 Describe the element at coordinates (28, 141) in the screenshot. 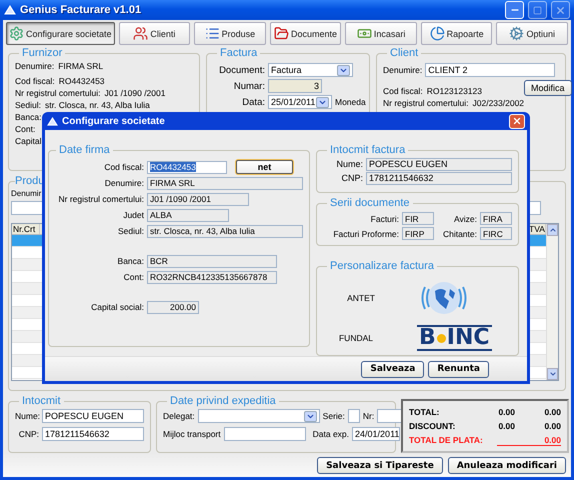

I see `field-label: Capital` at that location.